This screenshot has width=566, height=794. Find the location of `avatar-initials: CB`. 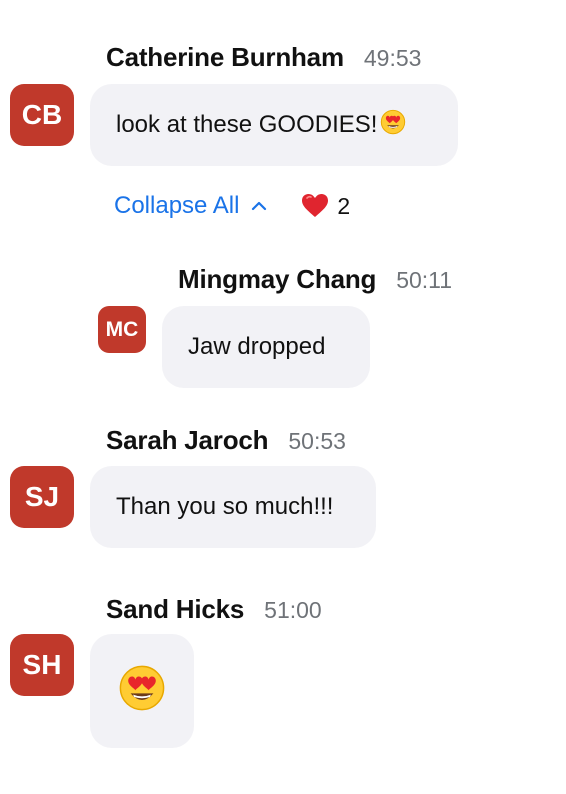

avatar-initials: CB is located at coordinates (42, 114).